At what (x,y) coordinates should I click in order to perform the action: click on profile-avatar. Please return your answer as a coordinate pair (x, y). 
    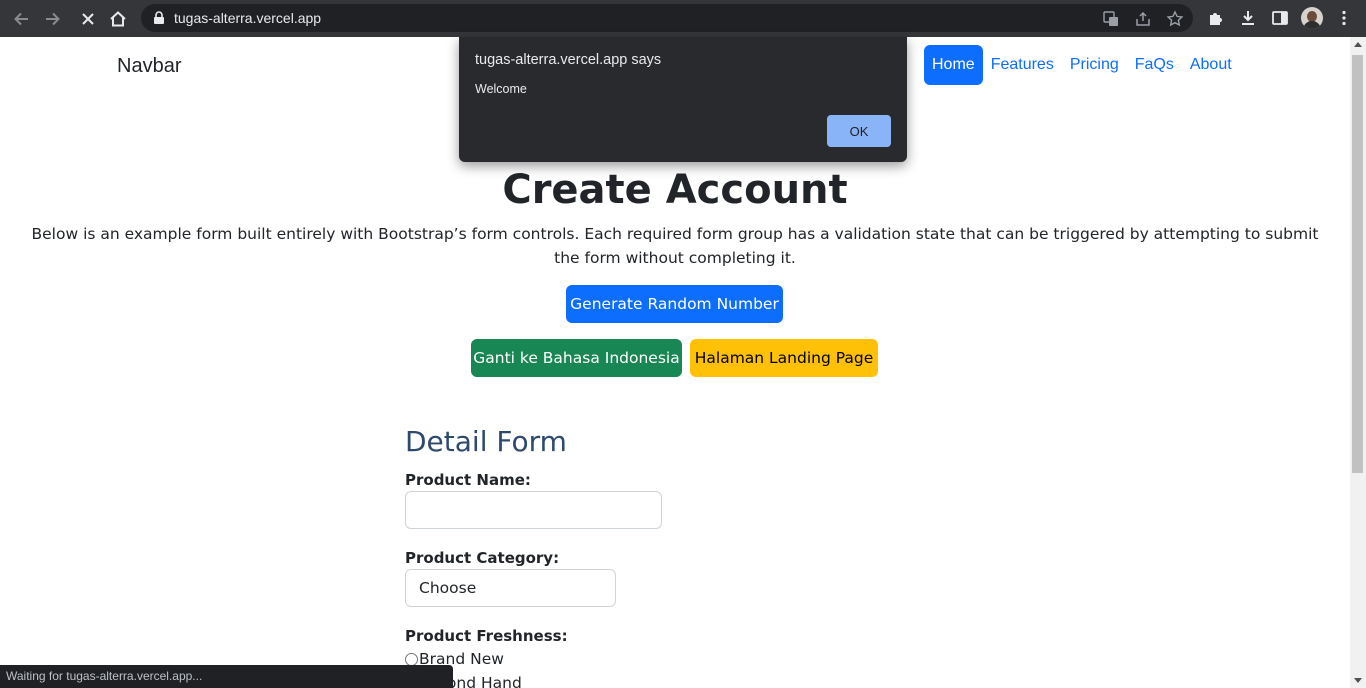
    Looking at the image, I should click on (1312, 18).